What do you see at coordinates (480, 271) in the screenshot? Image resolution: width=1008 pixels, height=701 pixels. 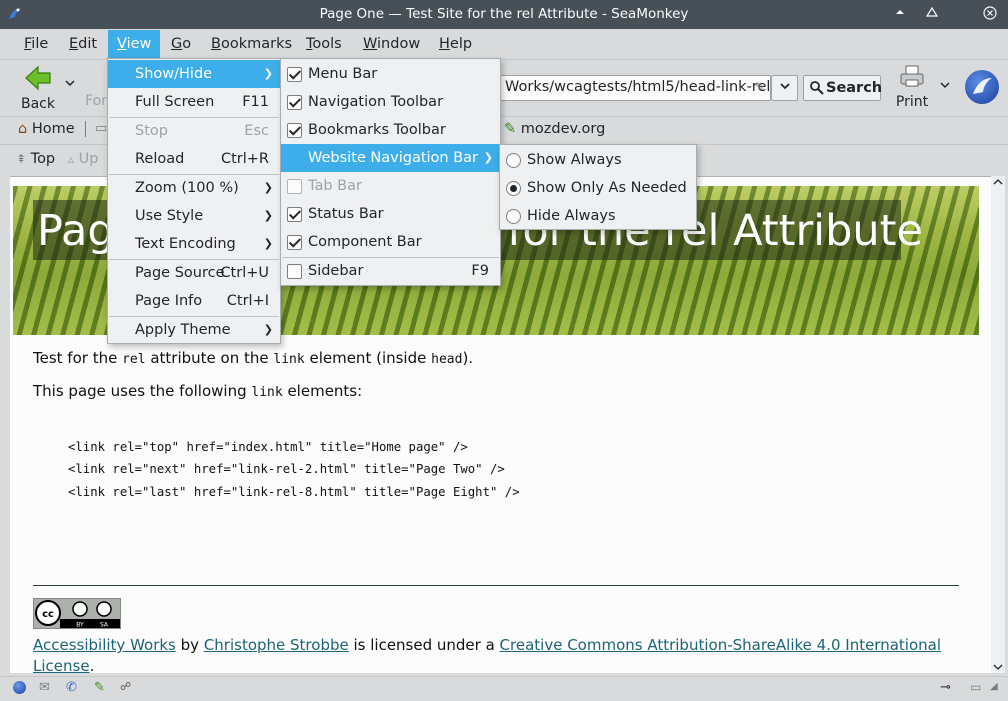 I see `show-hide-item-accel: F9` at bounding box center [480, 271].